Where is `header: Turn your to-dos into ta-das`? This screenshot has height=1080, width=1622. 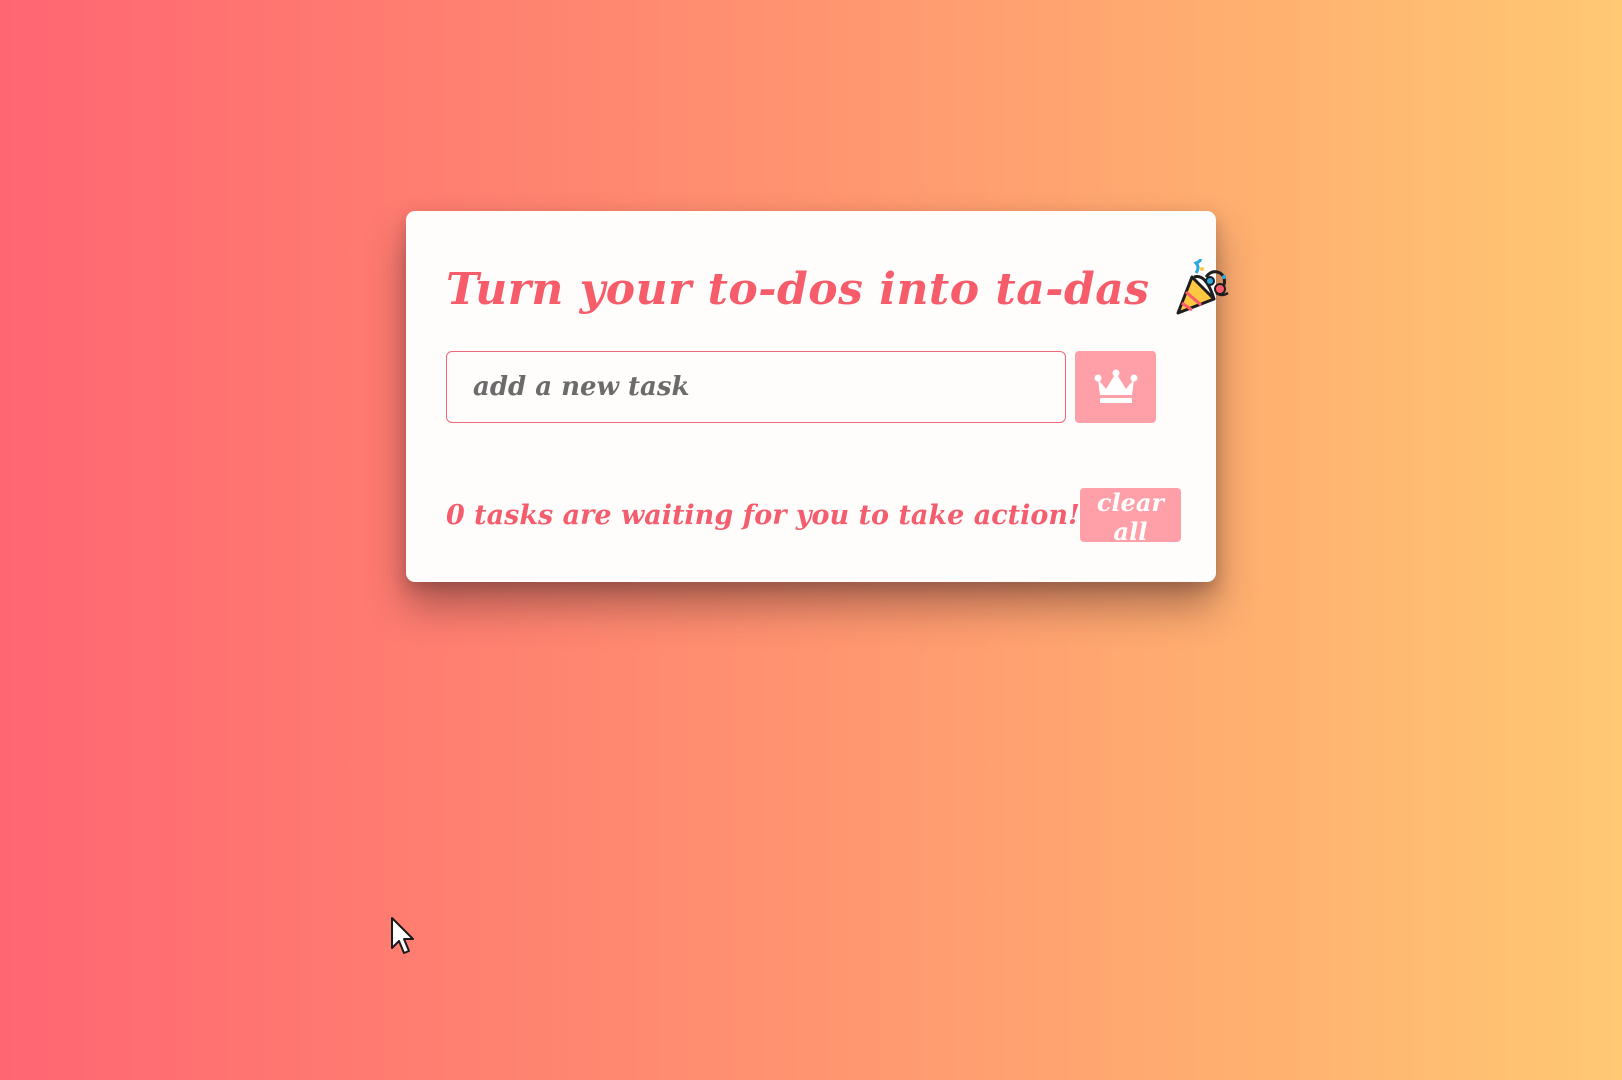 header: Turn your to-dos into ta-das is located at coordinates (839, 289).